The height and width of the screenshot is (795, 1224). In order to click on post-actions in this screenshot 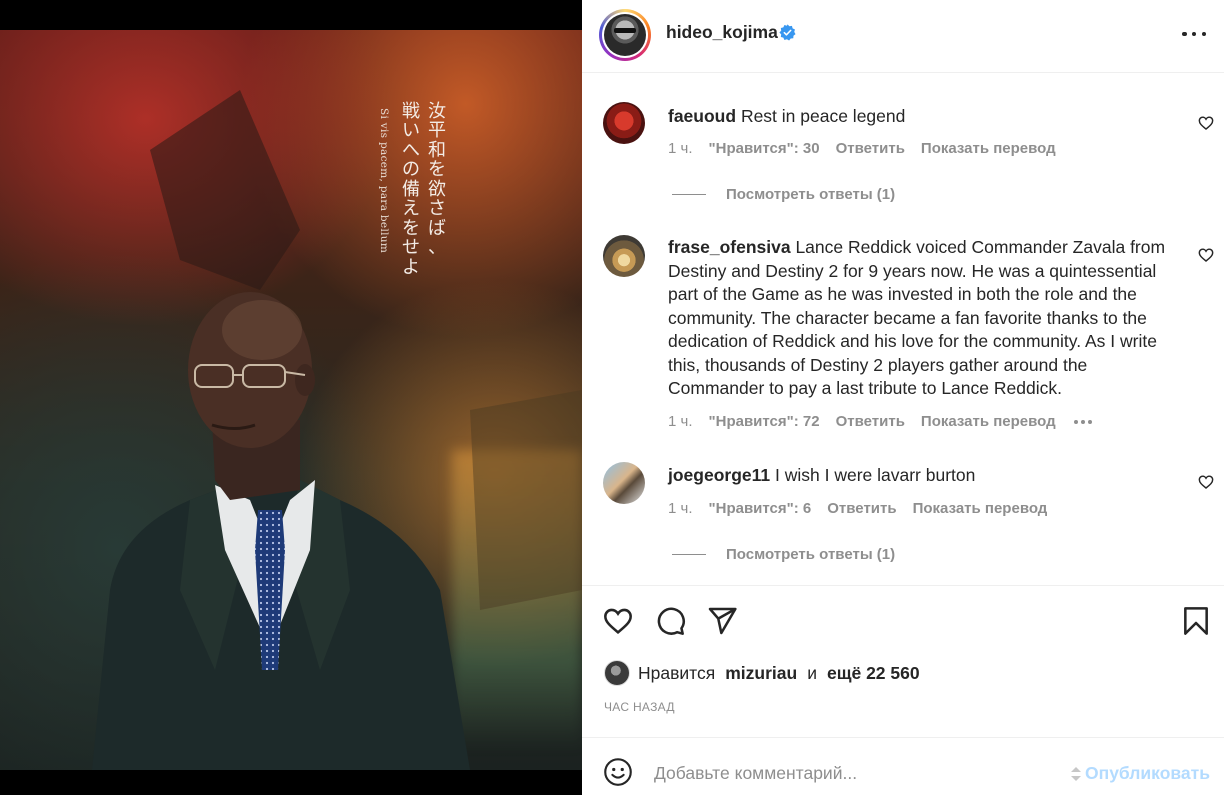, I will do `click(903, 617)`.